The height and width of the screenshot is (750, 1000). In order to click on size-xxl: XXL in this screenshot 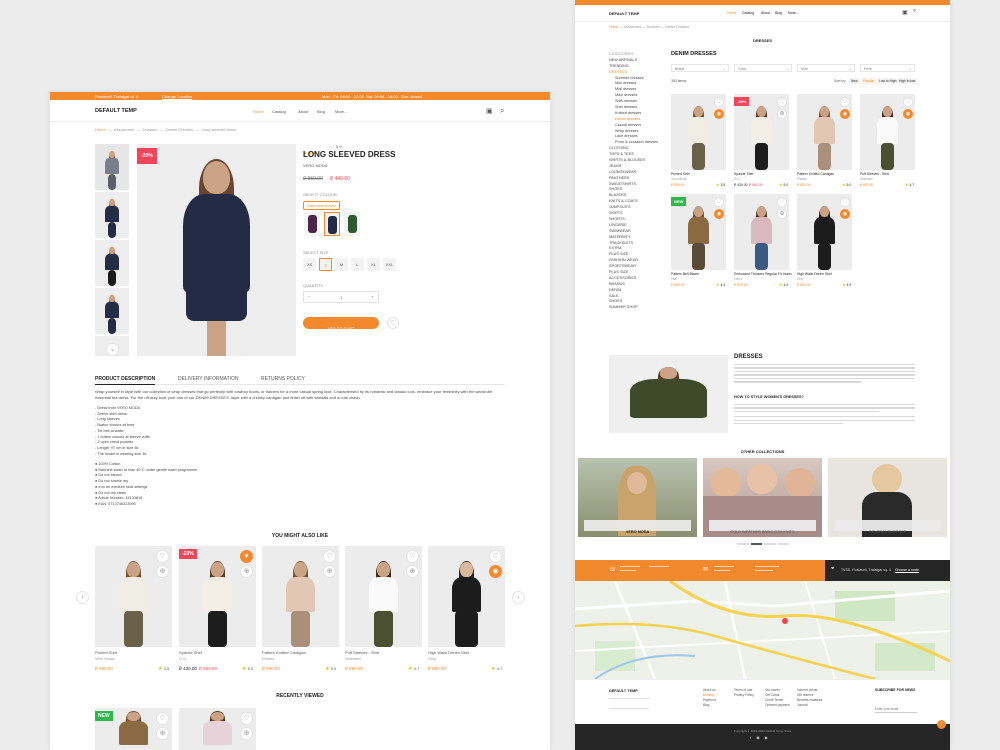, I will do `click(389, 264)`.